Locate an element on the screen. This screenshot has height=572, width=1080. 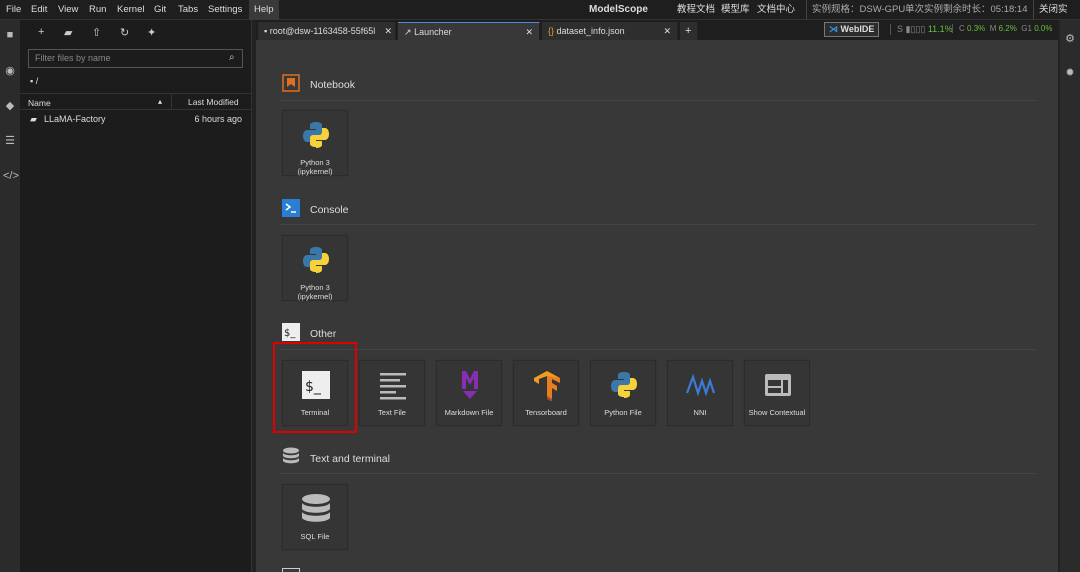
next-section-icon is located at coordinates (291, 570).